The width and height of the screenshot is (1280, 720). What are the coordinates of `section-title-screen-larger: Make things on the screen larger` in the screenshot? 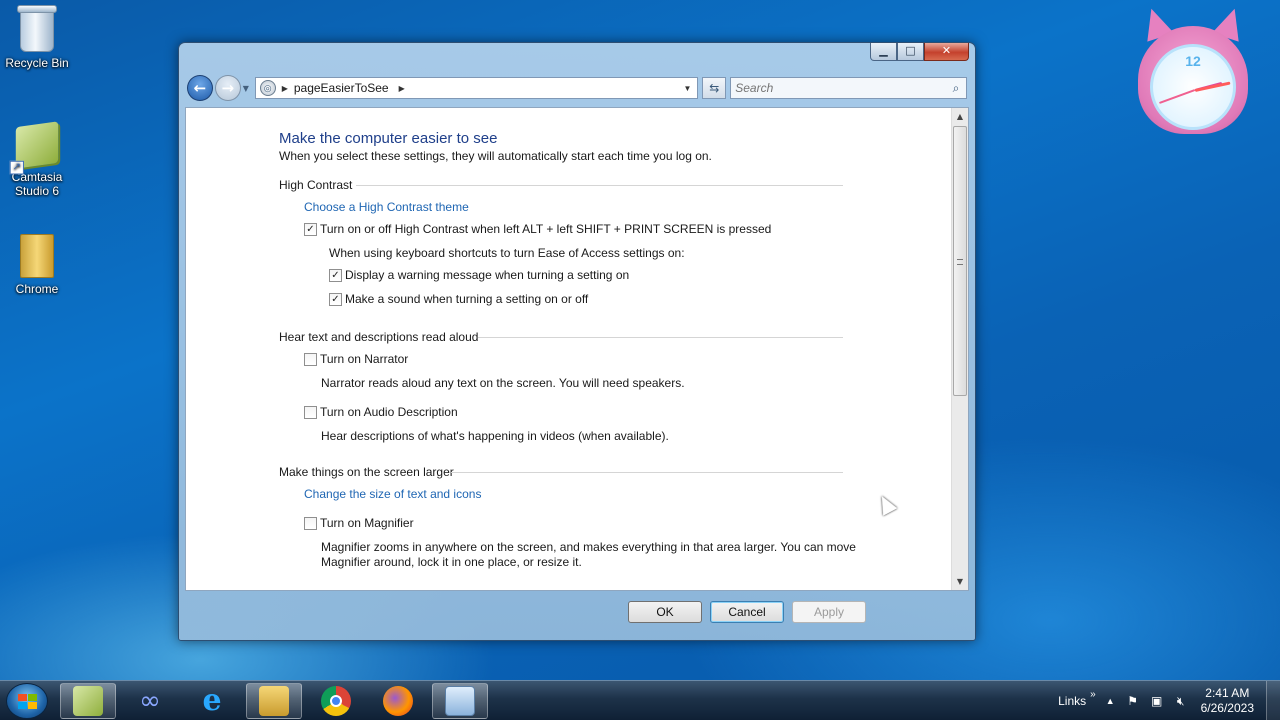 It's located at (366, 472).